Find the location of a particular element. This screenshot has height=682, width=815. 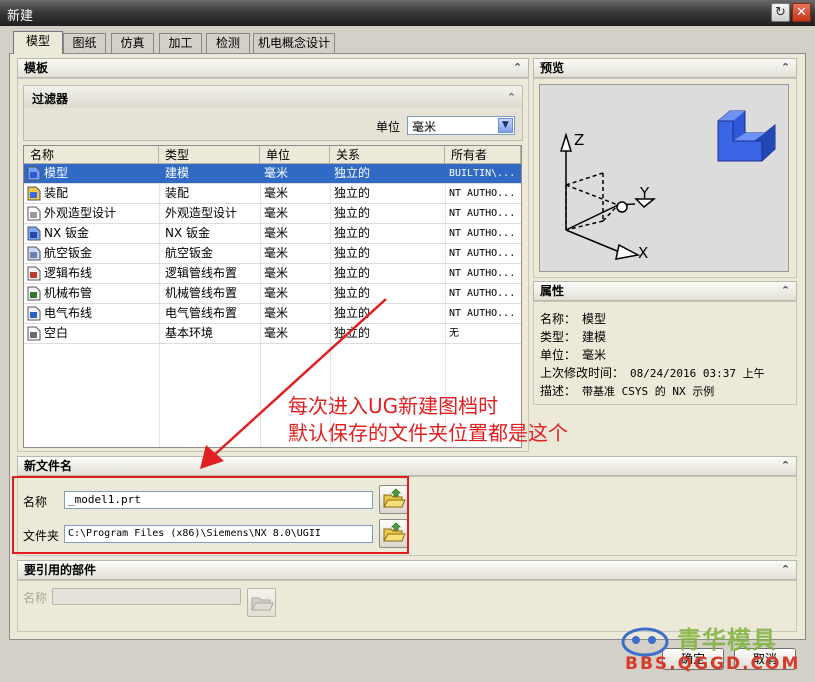

aero-sheet-metal-icon is located at coordinates (34, 253).